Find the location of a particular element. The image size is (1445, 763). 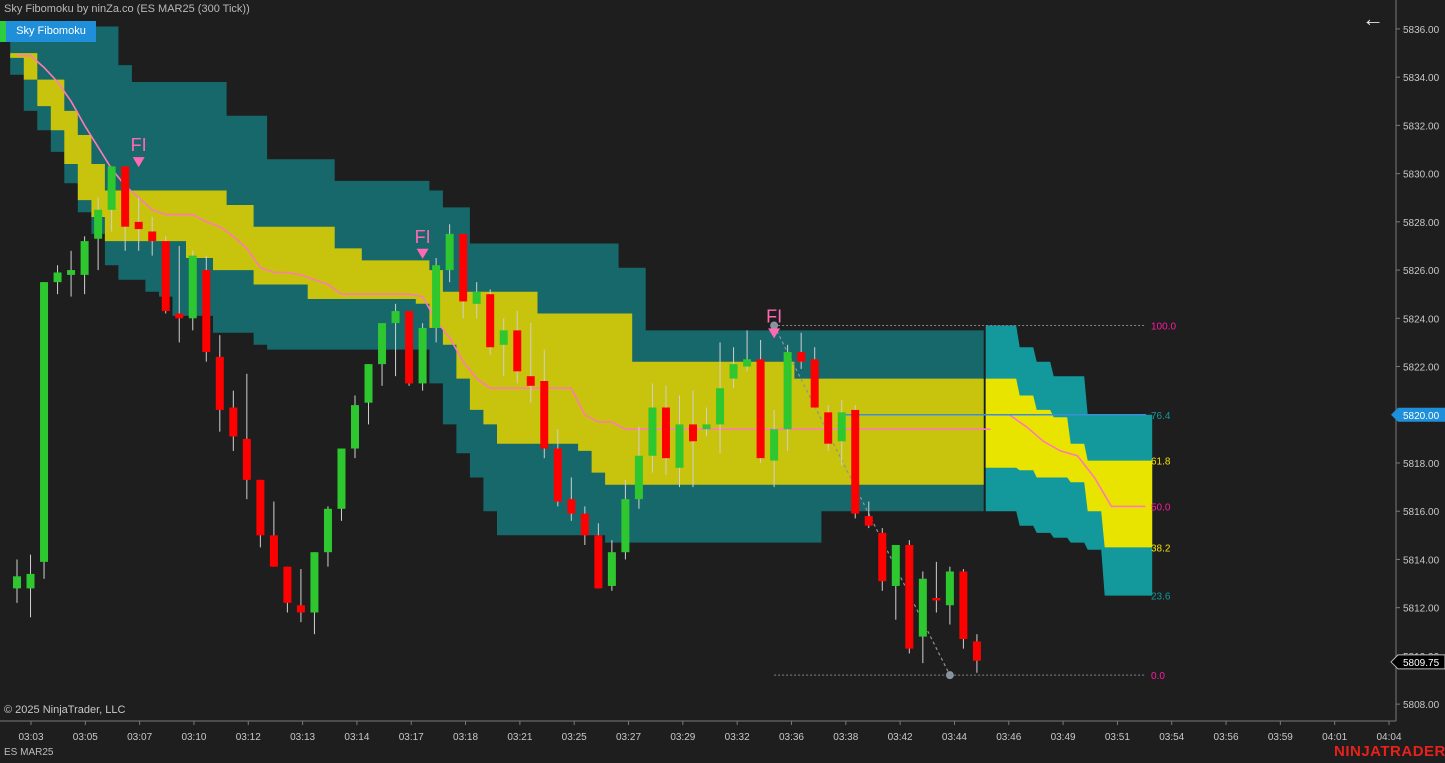

time-tick-label: 03:14 is located at coordinates (356, 737).